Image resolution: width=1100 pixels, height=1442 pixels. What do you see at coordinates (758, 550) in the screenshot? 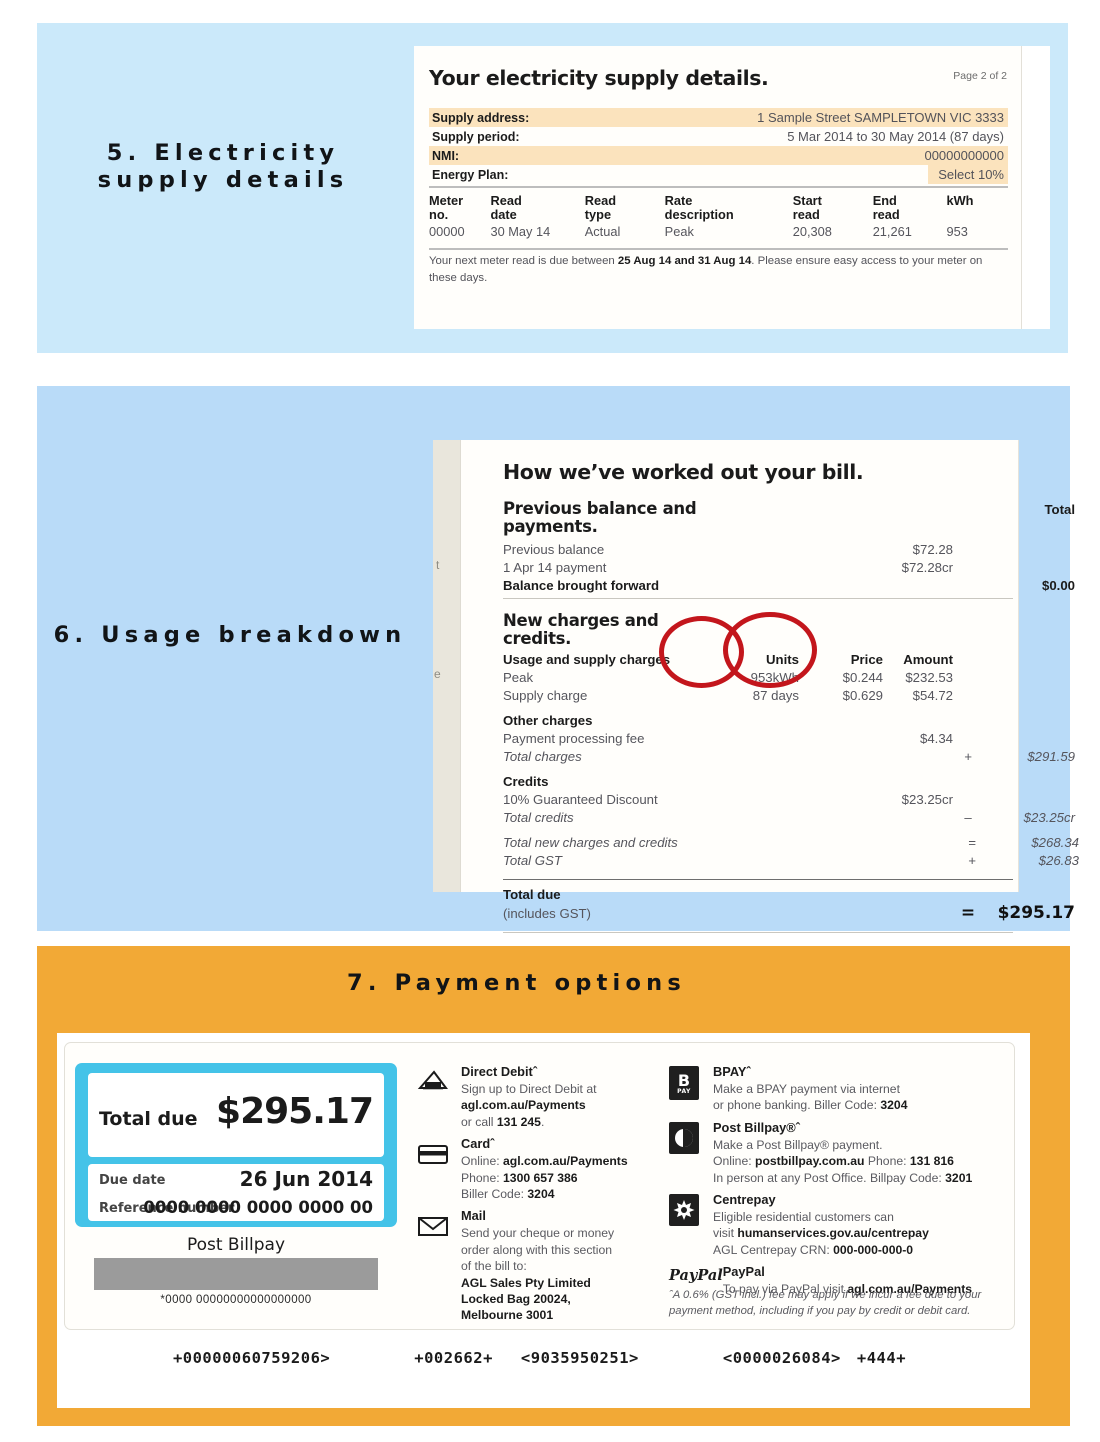
I see `previous-balance-row: Previous balance $72.28` at bounding box center [758, 550].